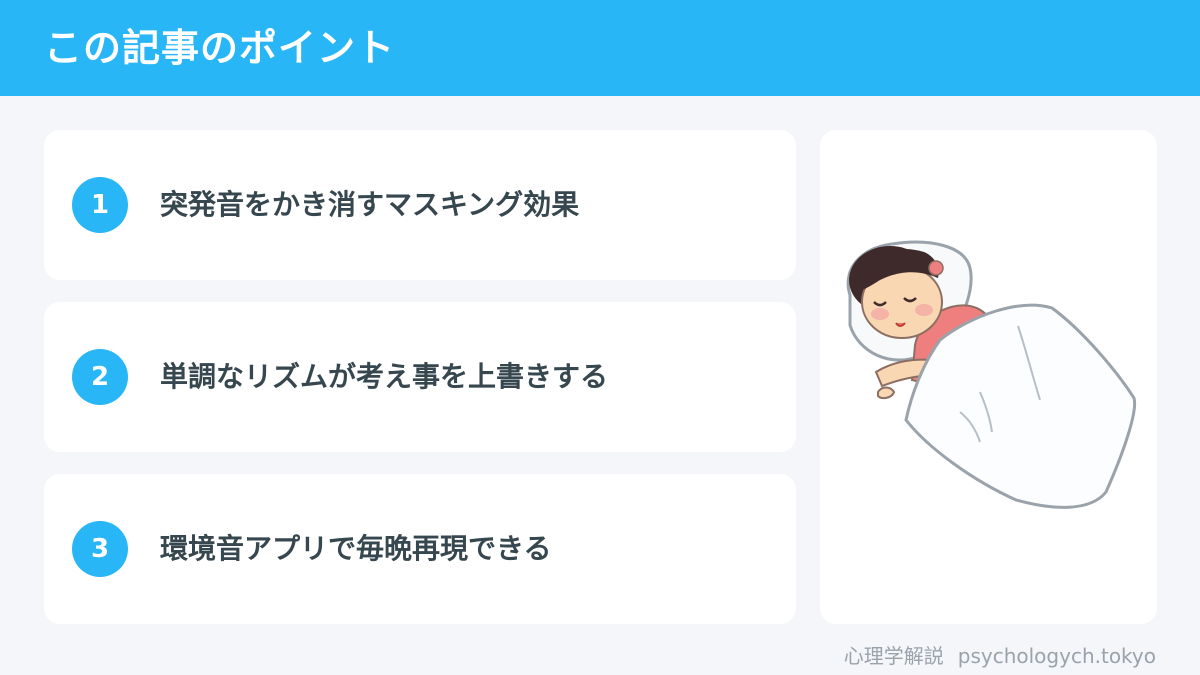 Image resolution: width=1200 pixels, height=675 pixels. Describe the element at coordinates (936, 268) in the screenshot. I see `hair-clip-shape` at that location.